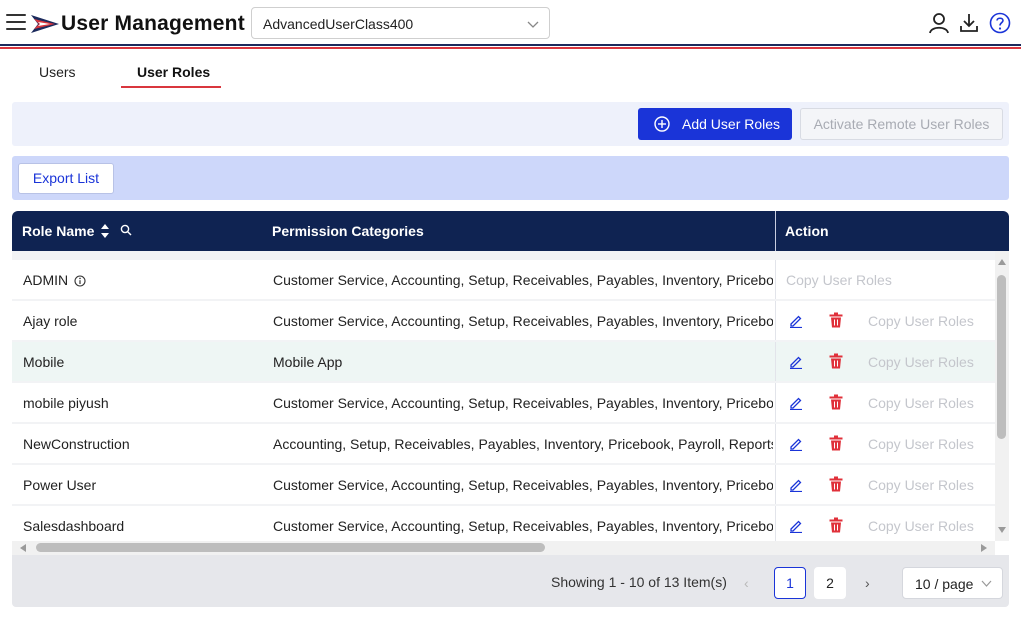 The height and width of the screenshot is (620, 1021). I want to click on previous-page-icon: ‹, so click(746, 583).